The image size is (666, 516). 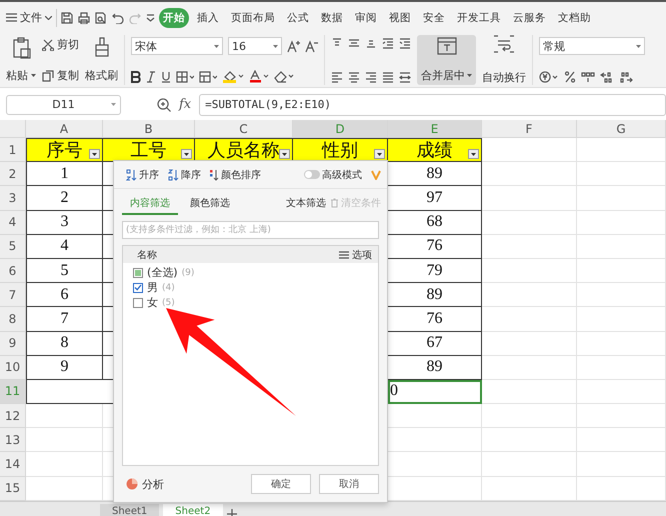 I want to click on search-field: (支持多条件过滤，例如：北京 上海), so click(x=250, y=230).